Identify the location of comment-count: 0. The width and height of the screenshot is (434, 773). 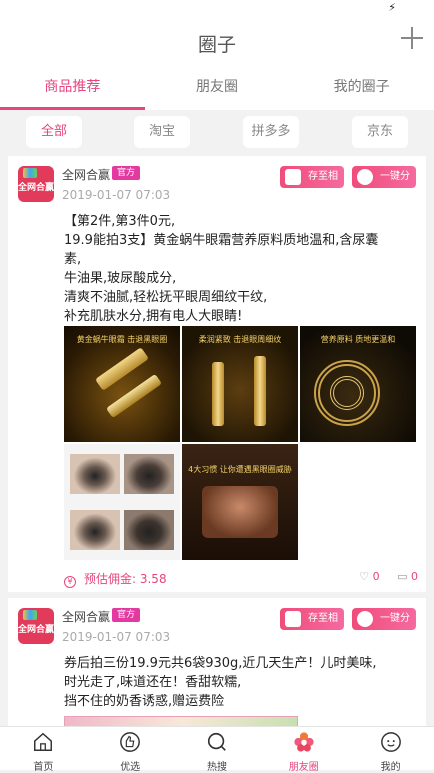
(414, 576).